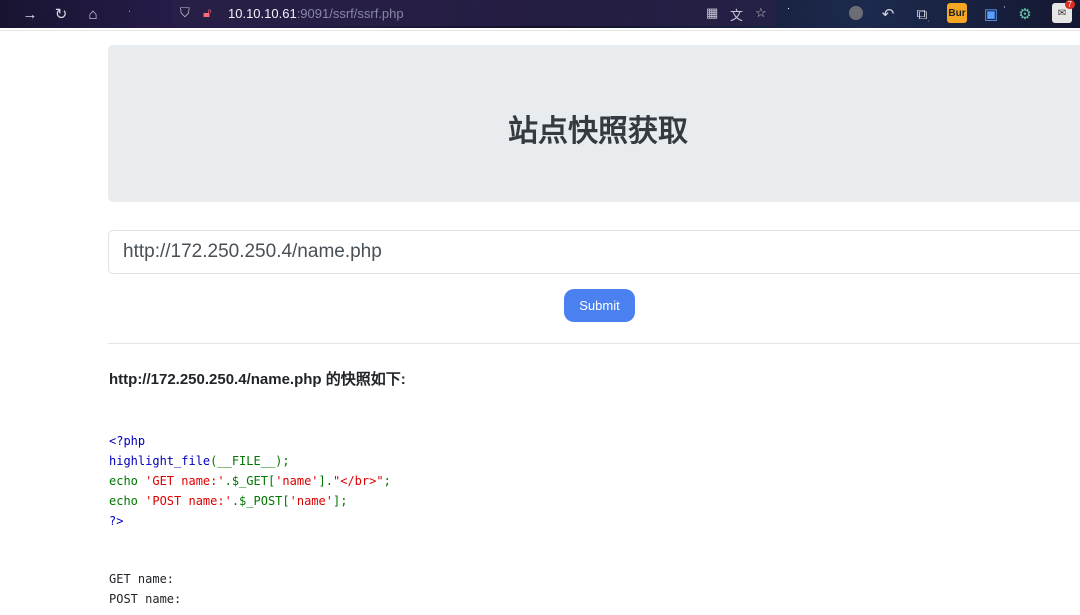 Image resolution: width=1080 pixels, height=615 pixels. What do you see at coordinates (991, 14) in the screenshot?
I see `save-icon: ▣` at bounding box center [991, 14].